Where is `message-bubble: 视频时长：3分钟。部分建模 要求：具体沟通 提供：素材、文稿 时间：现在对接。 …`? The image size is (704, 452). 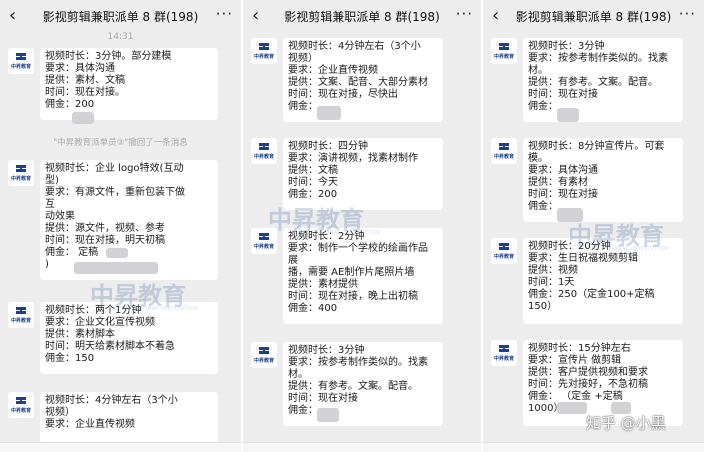
message-bubble: 视频时长：3分钟。部分建模 要求：具体沟通 提供：素材、文稿 时间：现在对接。 … is located at coordinates (129, 84).